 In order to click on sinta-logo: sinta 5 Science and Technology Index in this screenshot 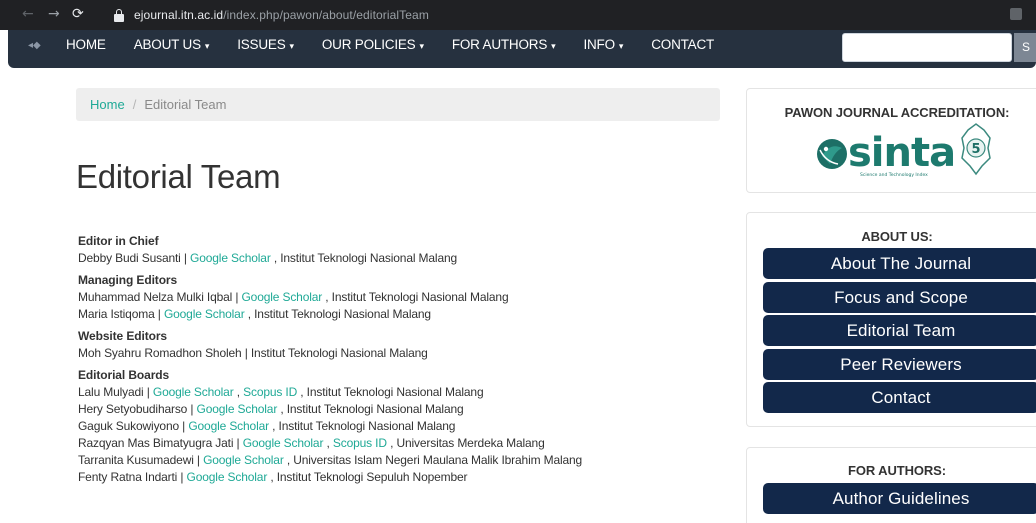, I will do `click(907, 152)`.